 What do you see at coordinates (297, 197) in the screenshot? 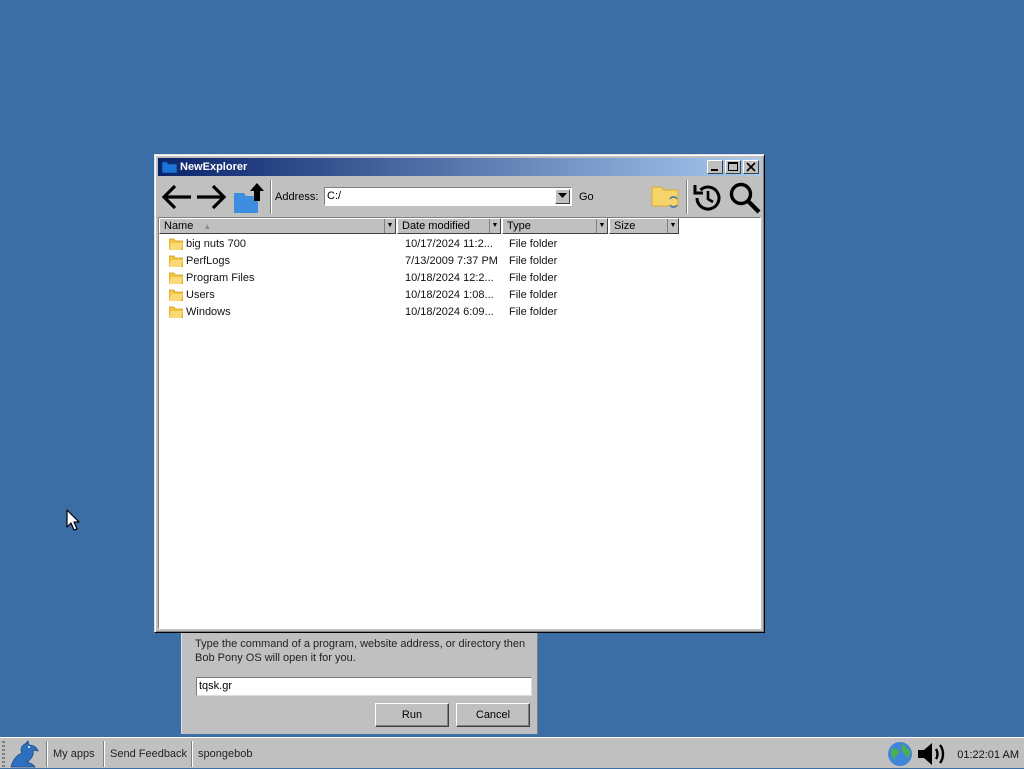
I see `address-label: Address:` at bounding box center [297, 197].